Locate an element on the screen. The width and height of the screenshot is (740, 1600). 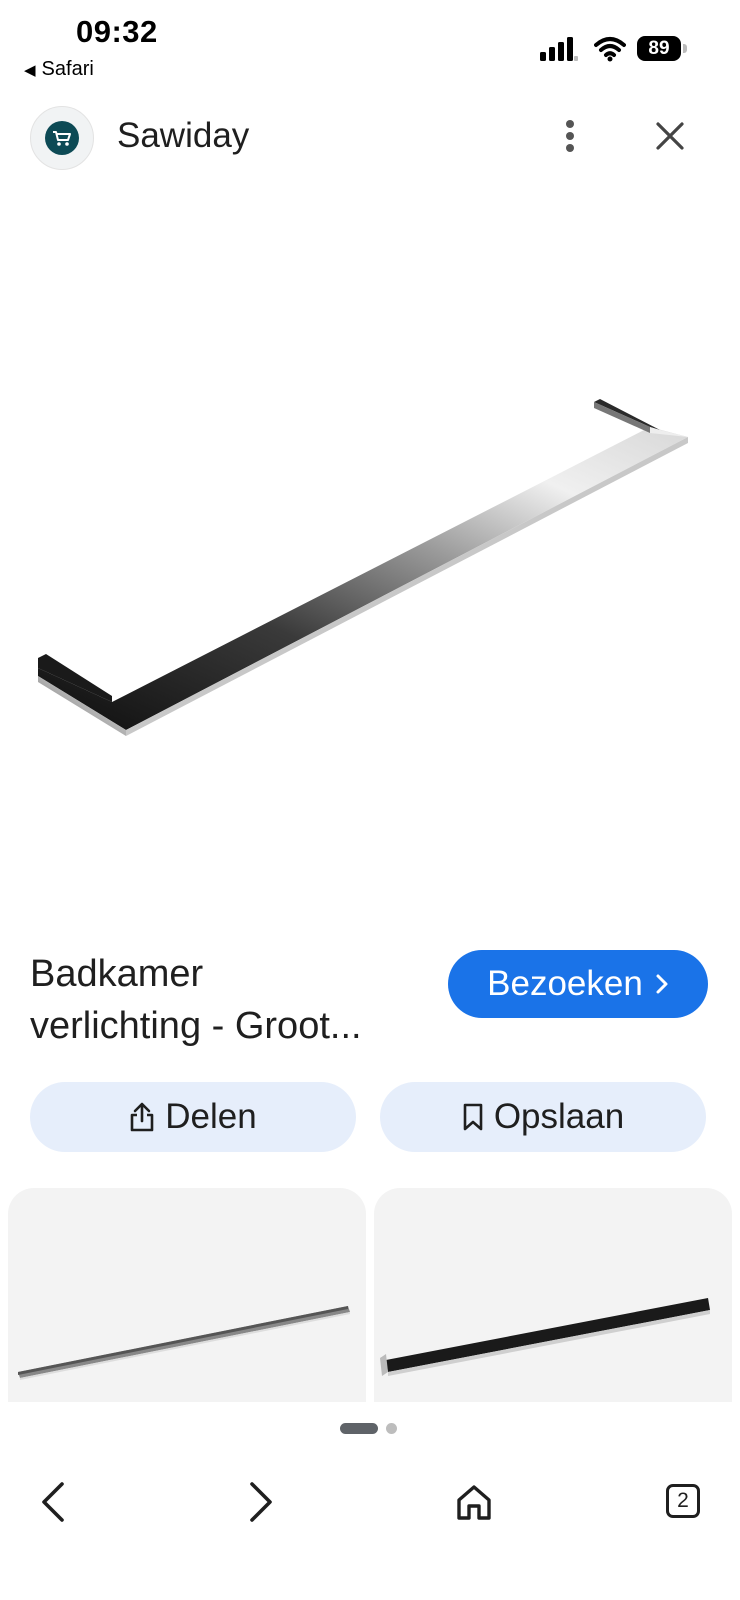
status-time: 09:32 is located at coordinates (117, 31).